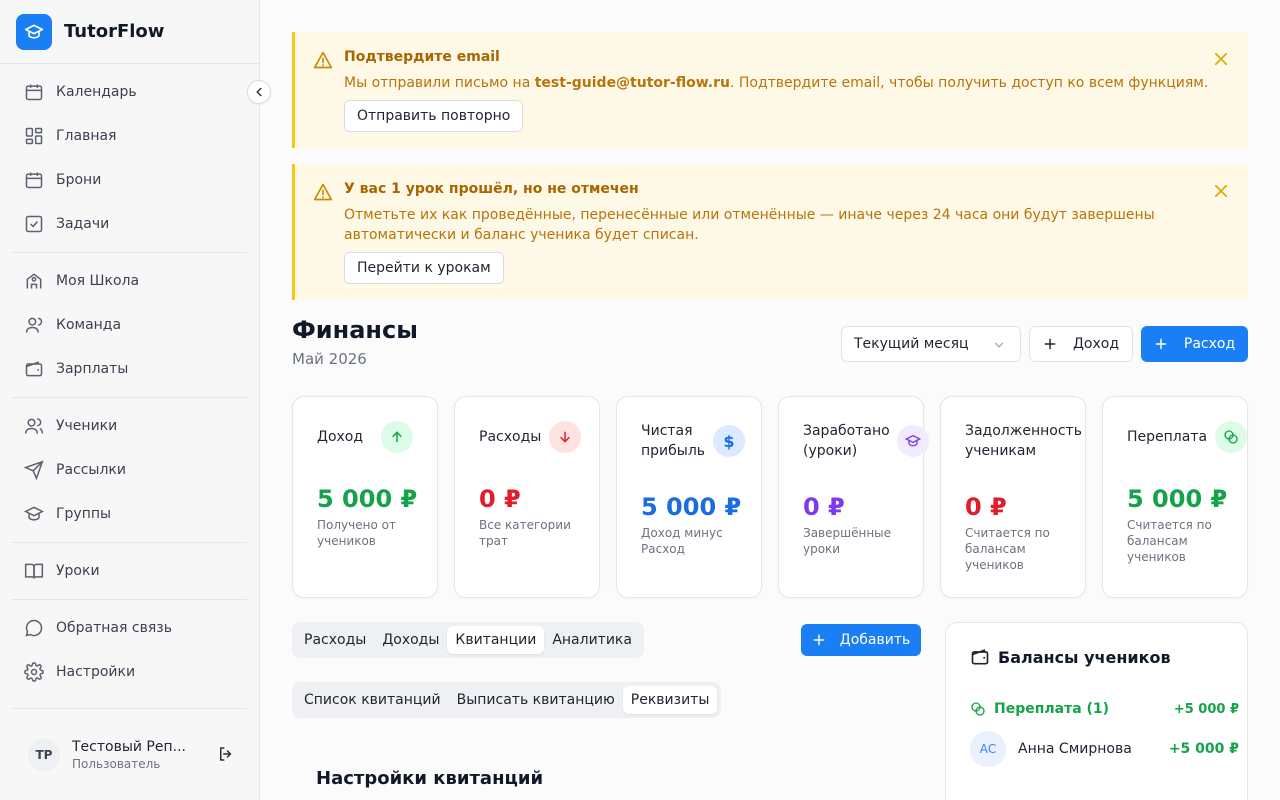 The width and height of the screenshot is (1280, 800). I want to click on tab-issue-receipt: Выписать квитанцию, so click(536, 700).